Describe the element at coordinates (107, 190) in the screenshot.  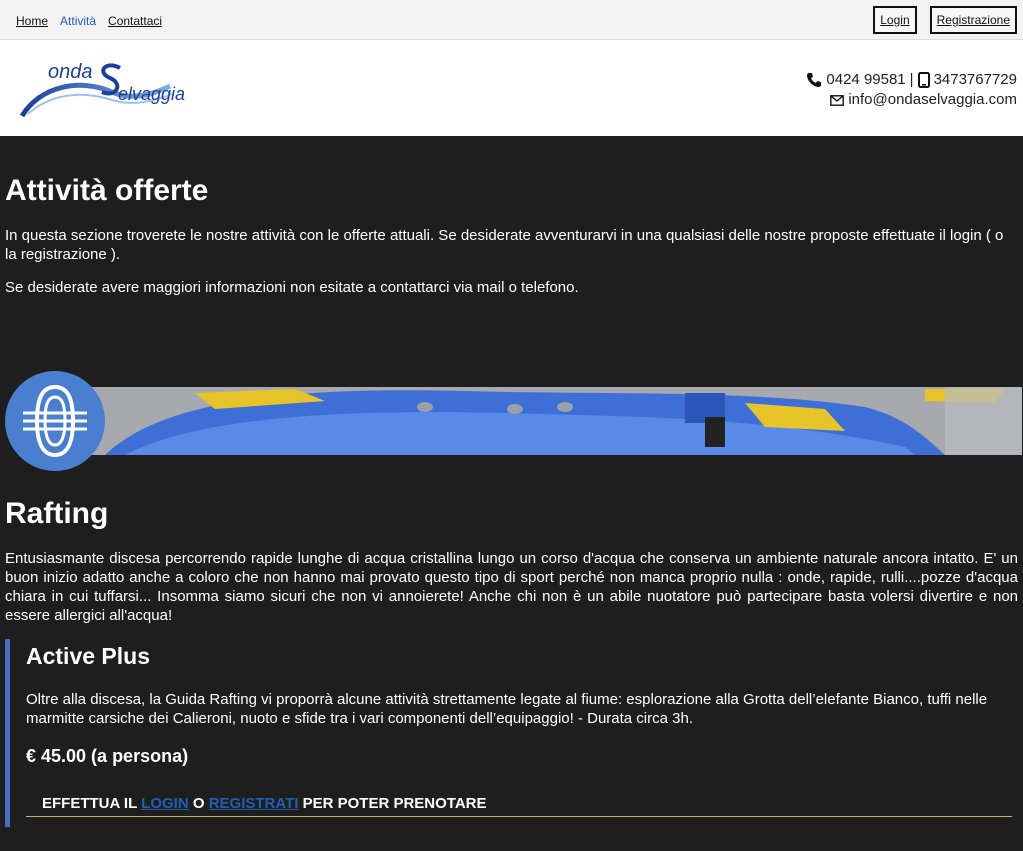
I see `page-title: Attività offerte` at that location.